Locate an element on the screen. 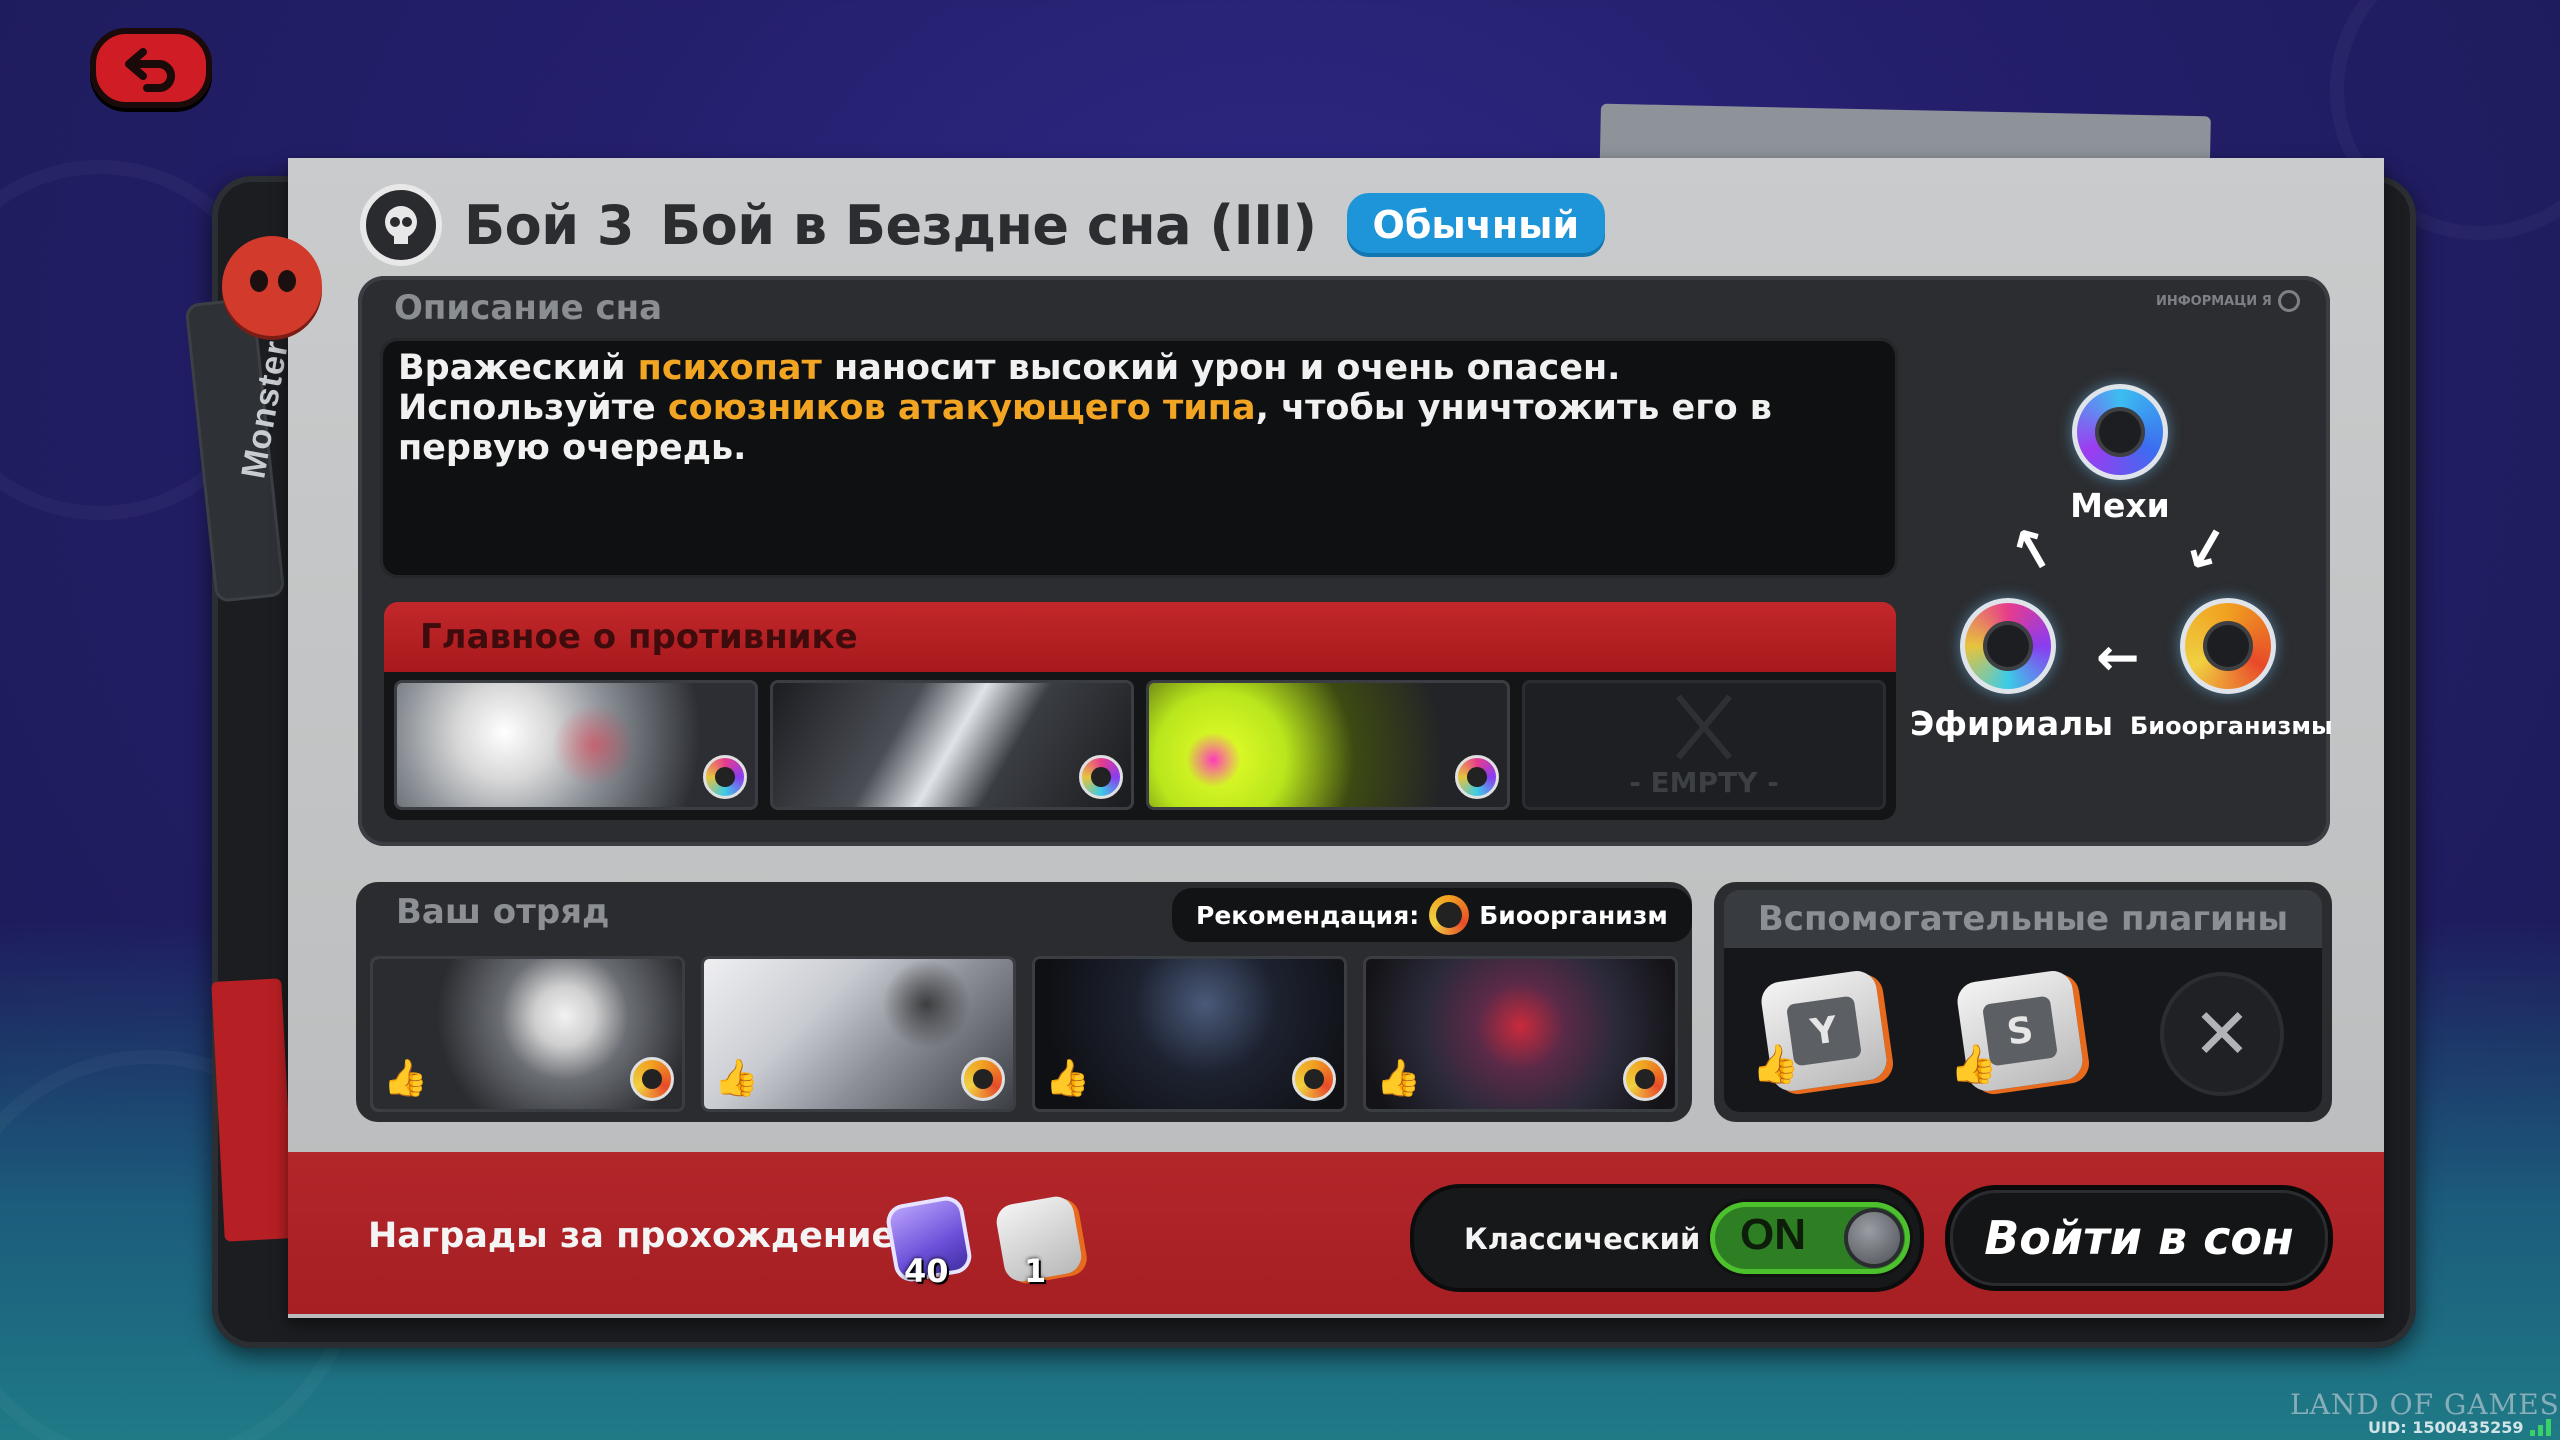  cycle-arrow-icon: ← is located at coordinates (2118, 658).